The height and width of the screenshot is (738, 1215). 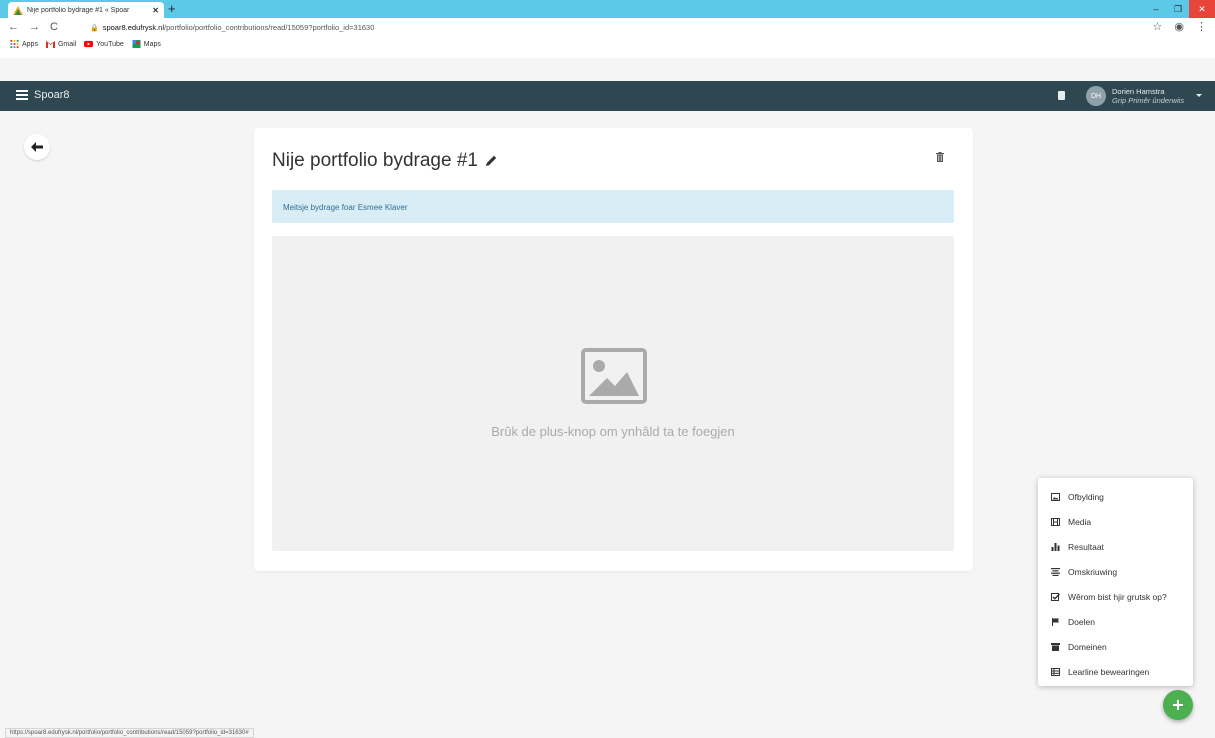 What do you see at coordinates (613, 206) in the screenshot?
I see `info-alert: Meitsje bydrage foar Esmee Klaver` at bounding box center [613, 206].